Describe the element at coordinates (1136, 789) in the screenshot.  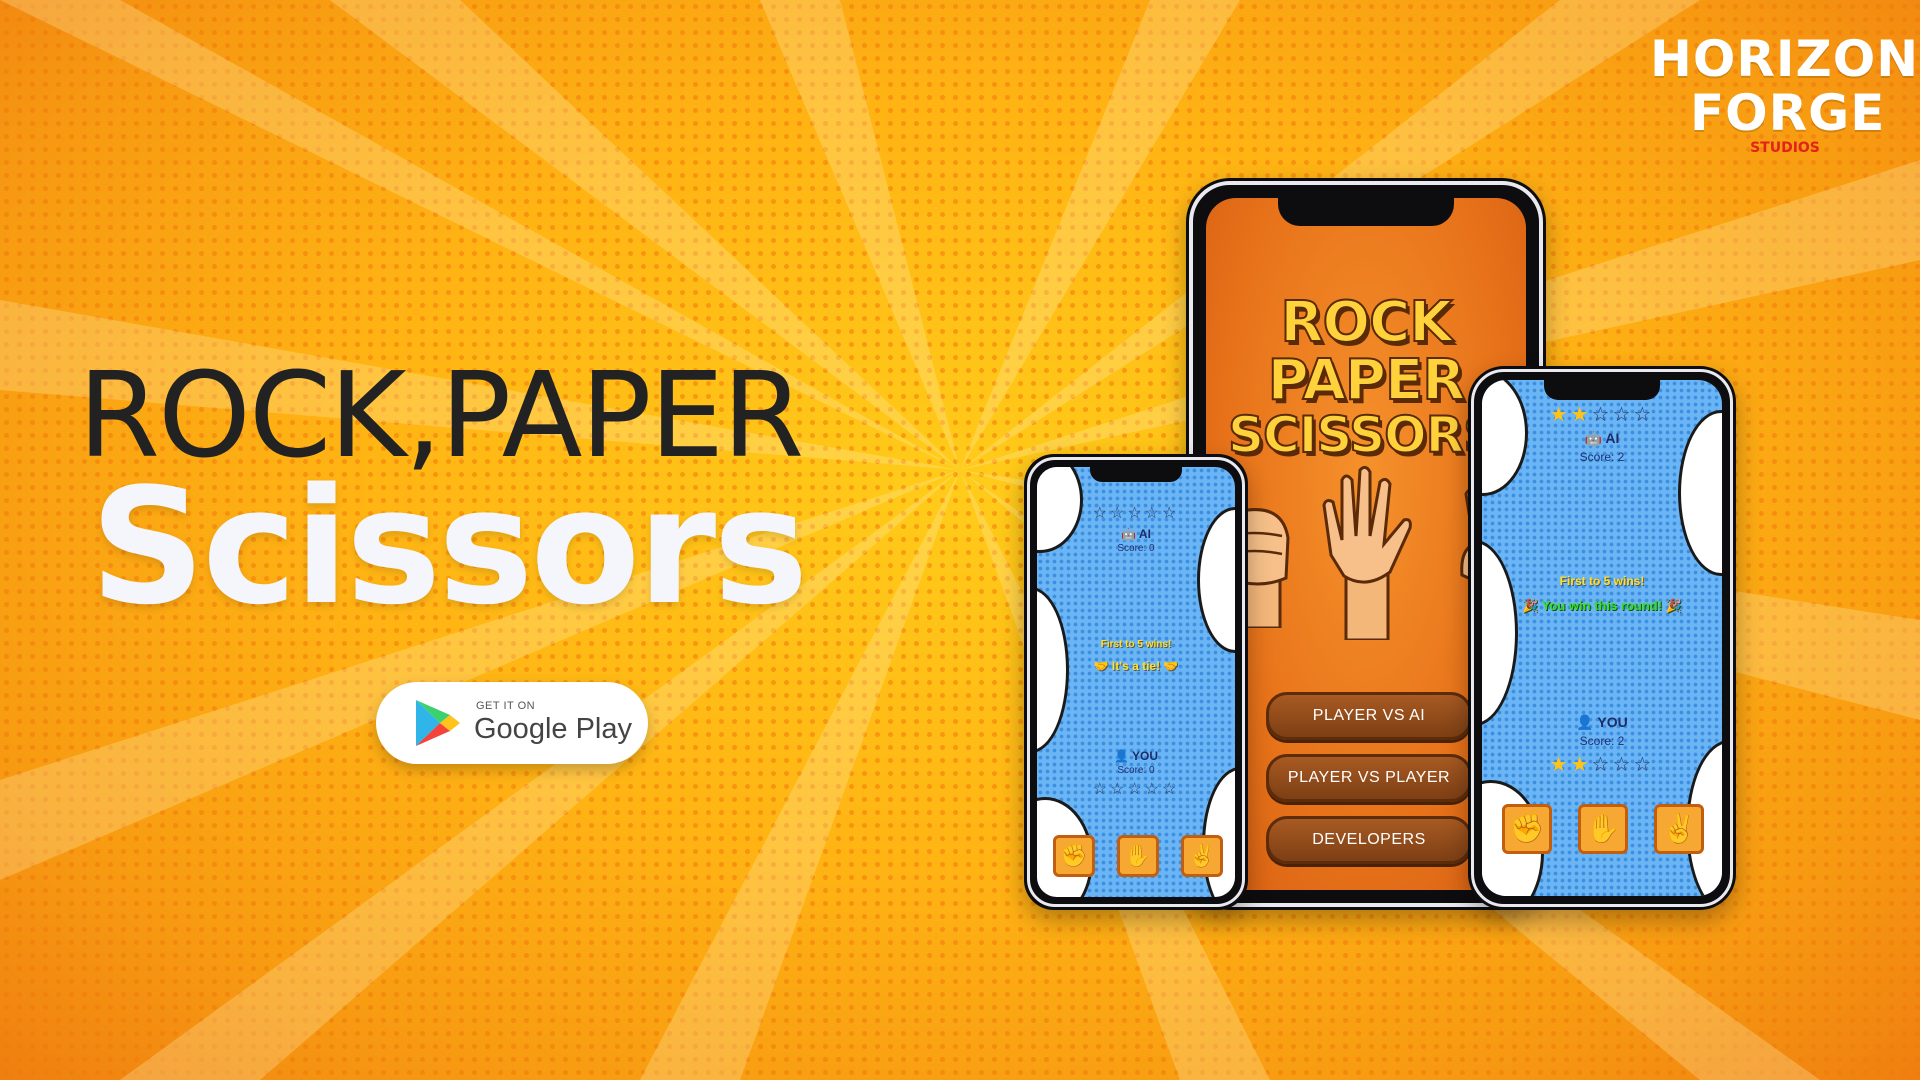
I see `you-stars: ☆☆☆☆☆` at that location.